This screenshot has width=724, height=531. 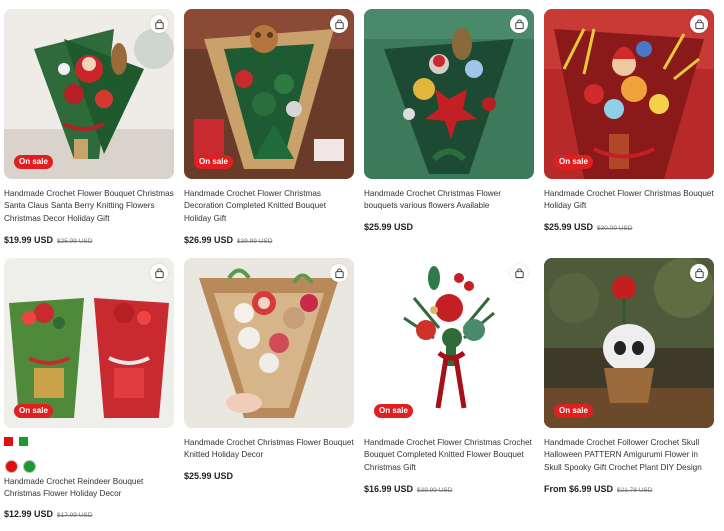 I want to click on product-price: $16.99 USD $39.99 USD, so click(x=408, y=489).